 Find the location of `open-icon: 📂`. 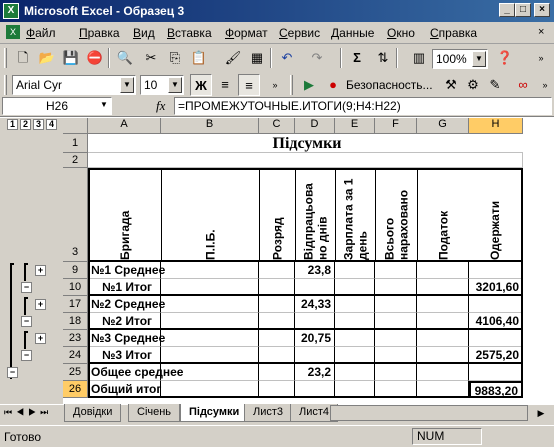

open-icon: 📂 is located at coordinates (47, 58).